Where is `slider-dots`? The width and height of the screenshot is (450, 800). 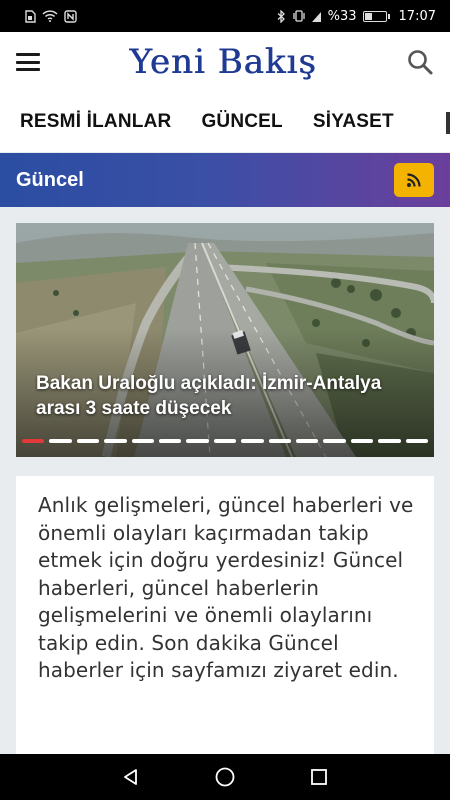
slider-dots is located at coordinates (225, 441).